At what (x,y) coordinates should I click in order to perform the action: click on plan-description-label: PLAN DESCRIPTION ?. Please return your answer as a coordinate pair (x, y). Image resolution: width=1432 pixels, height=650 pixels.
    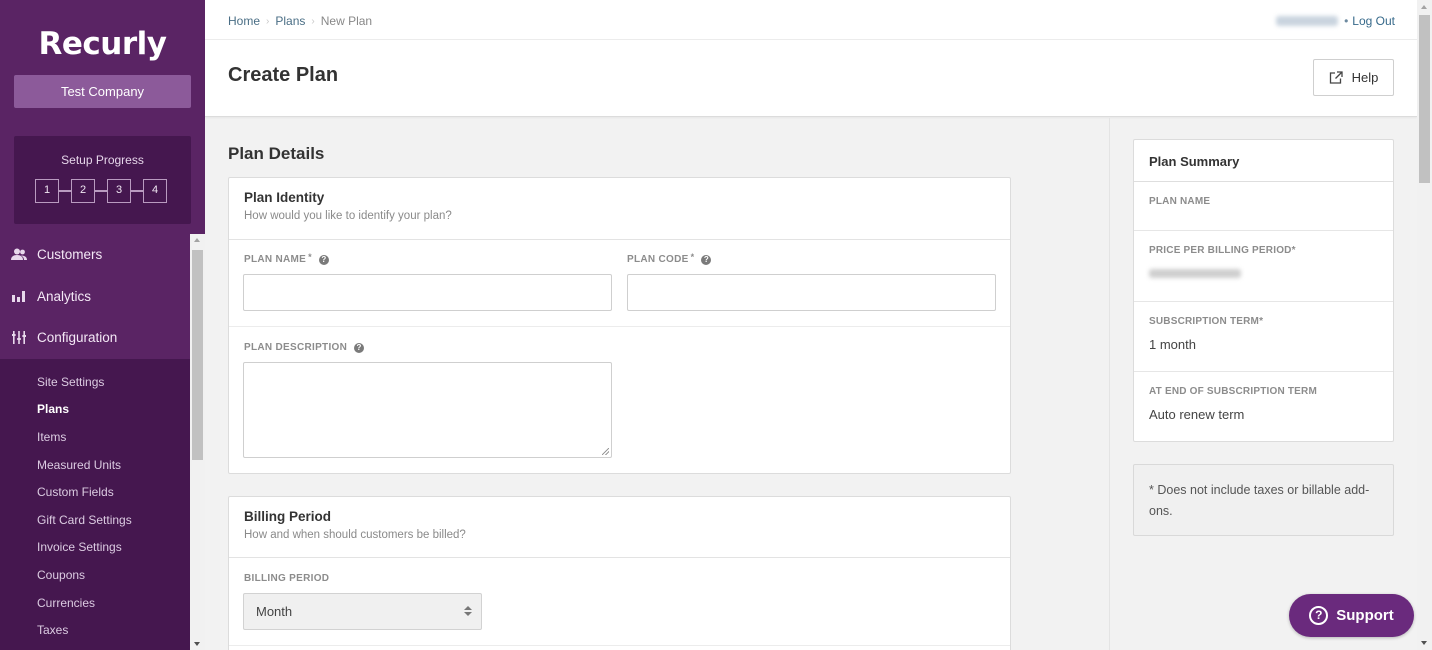
    Looking at the image, I should click on (304, 347).